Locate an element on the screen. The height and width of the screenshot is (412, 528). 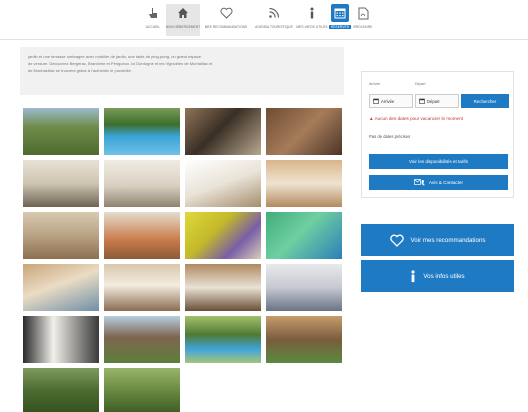
nav-label: Accueil is located at coordinates (153, 27).